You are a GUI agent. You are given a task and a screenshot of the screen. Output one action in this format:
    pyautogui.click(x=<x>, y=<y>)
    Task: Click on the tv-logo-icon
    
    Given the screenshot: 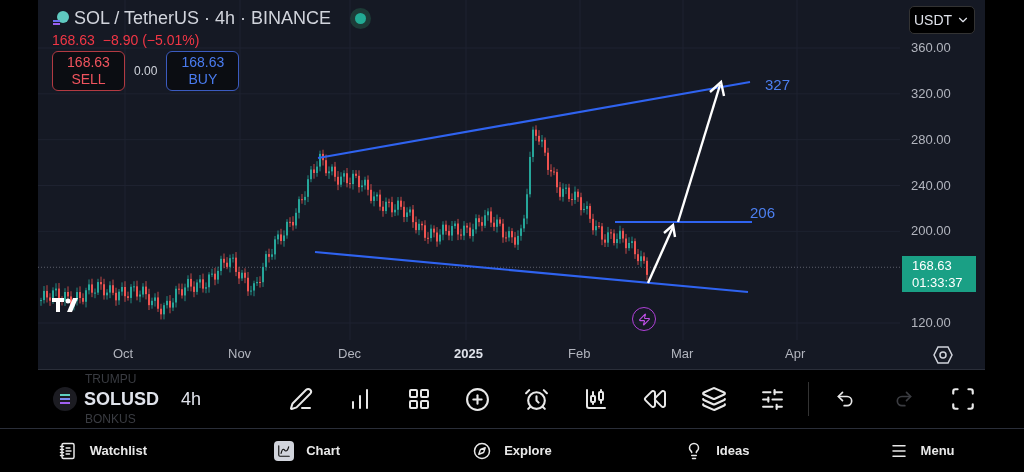 What is the action you would take?
    pyautogui.click(x=65, y=305)
    